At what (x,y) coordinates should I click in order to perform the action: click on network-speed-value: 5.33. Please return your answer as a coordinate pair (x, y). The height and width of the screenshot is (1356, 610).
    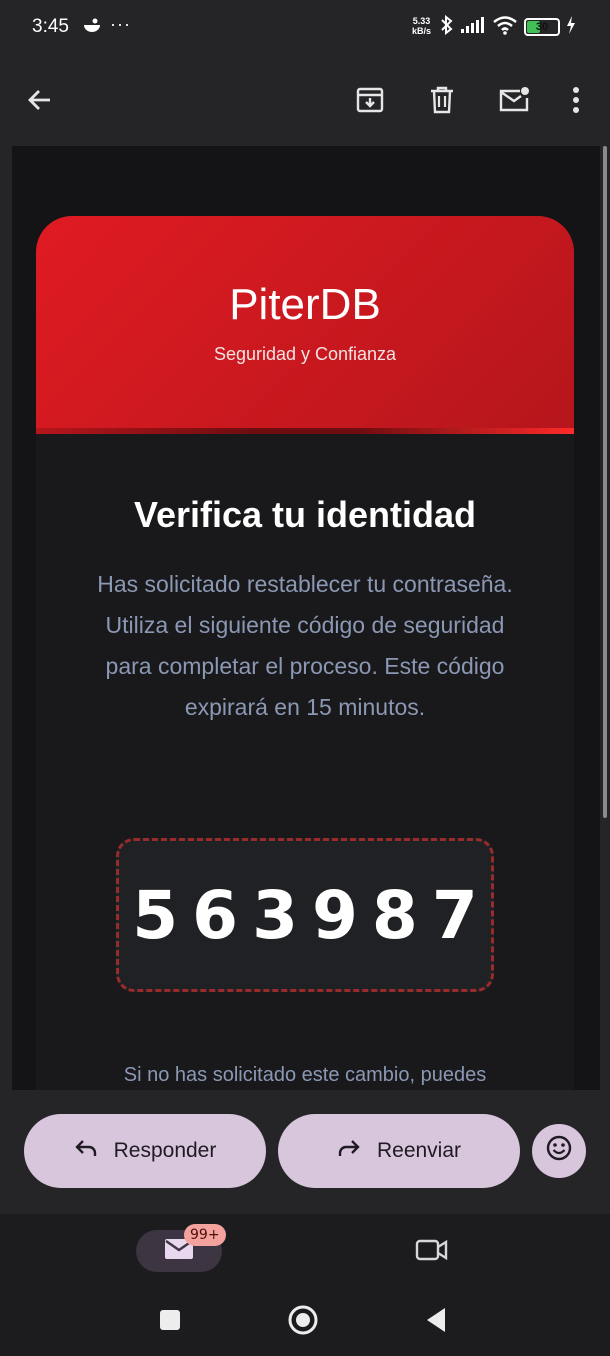
    Looking at the image, I should click on (421, 21).